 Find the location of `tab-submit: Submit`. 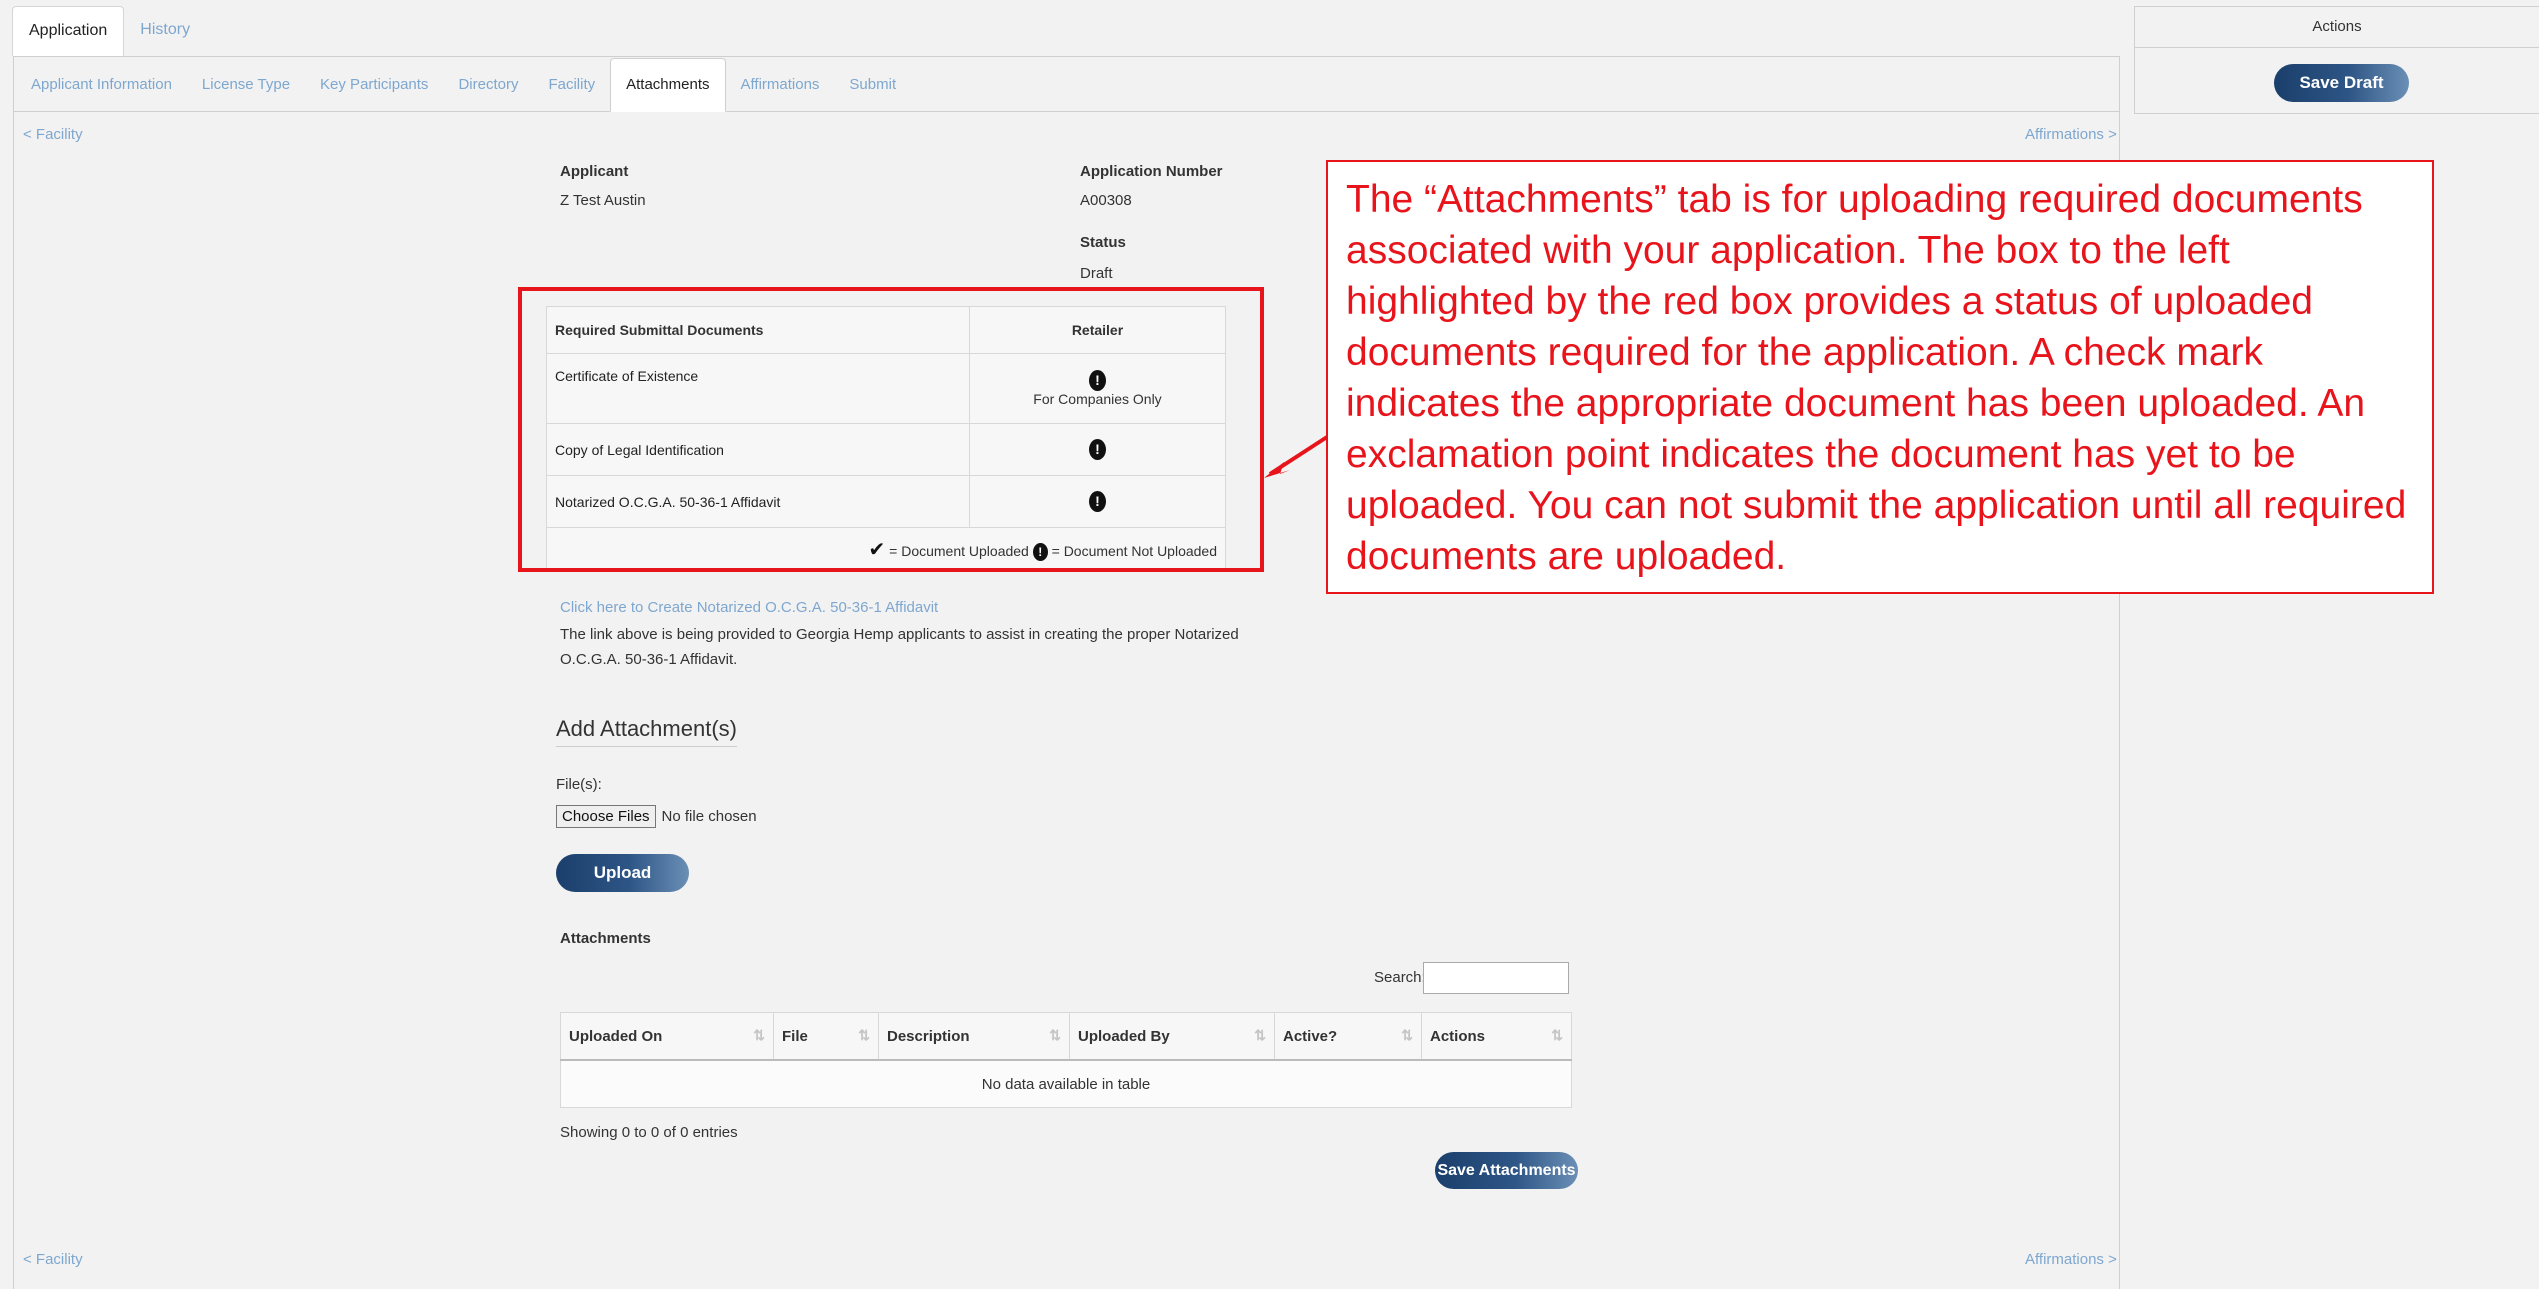

tab-submit: Submit is located at coordinates (872, 85).